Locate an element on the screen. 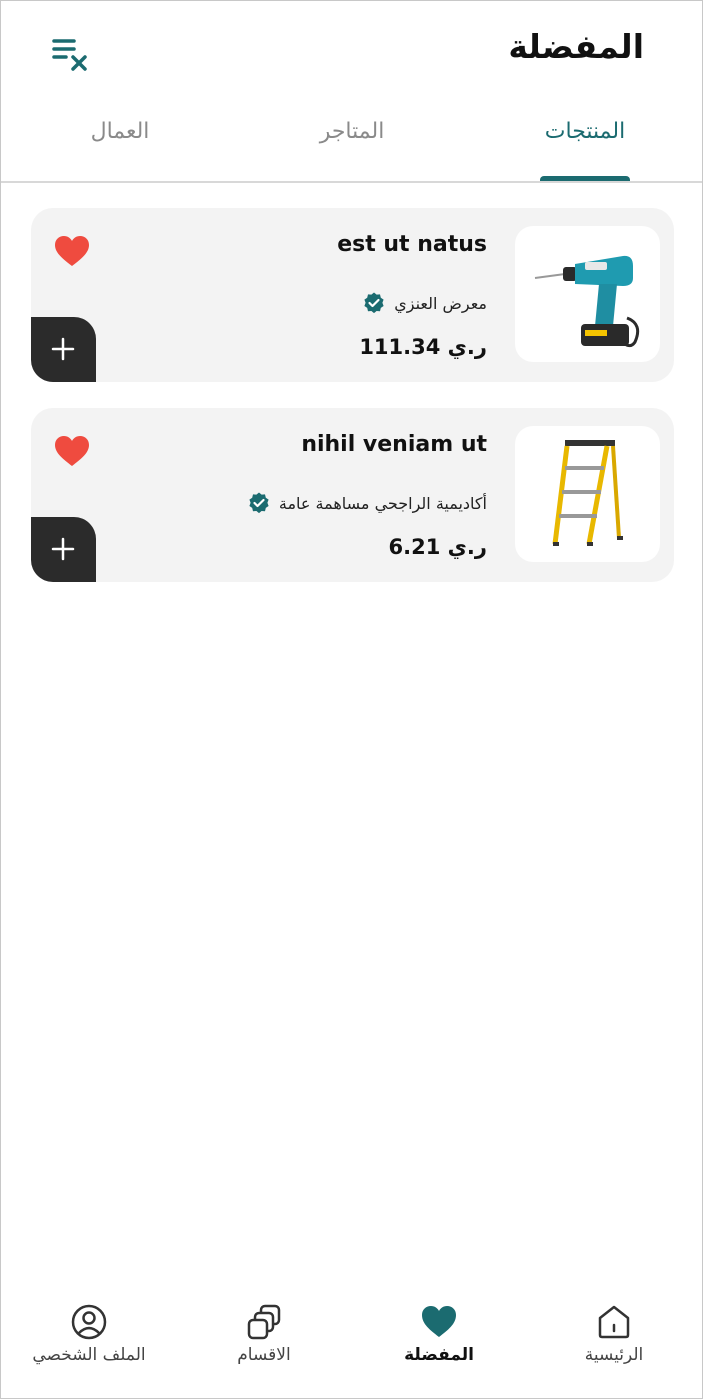 Image resolution: width=703 pixels, height=1399 pixels. bottom-navigation: الرئيسية المفضلة الاقسام الملف الشخصي is located at coordinates (351, 1338).